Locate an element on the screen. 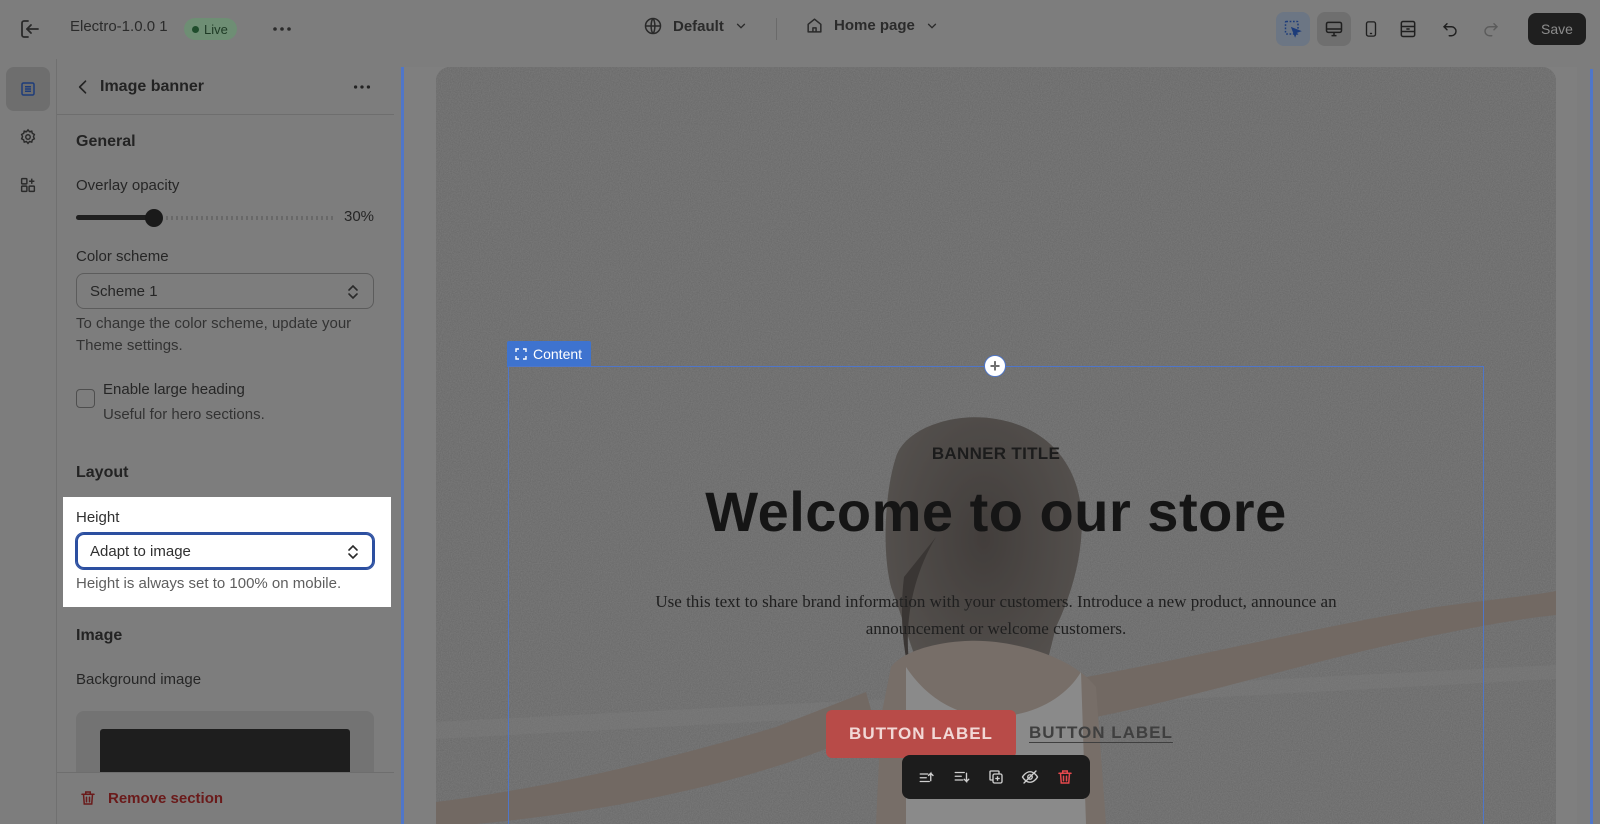 This screenshot has height=824, width=1600. expand-frame-icon is located at coordinates (521, 354).